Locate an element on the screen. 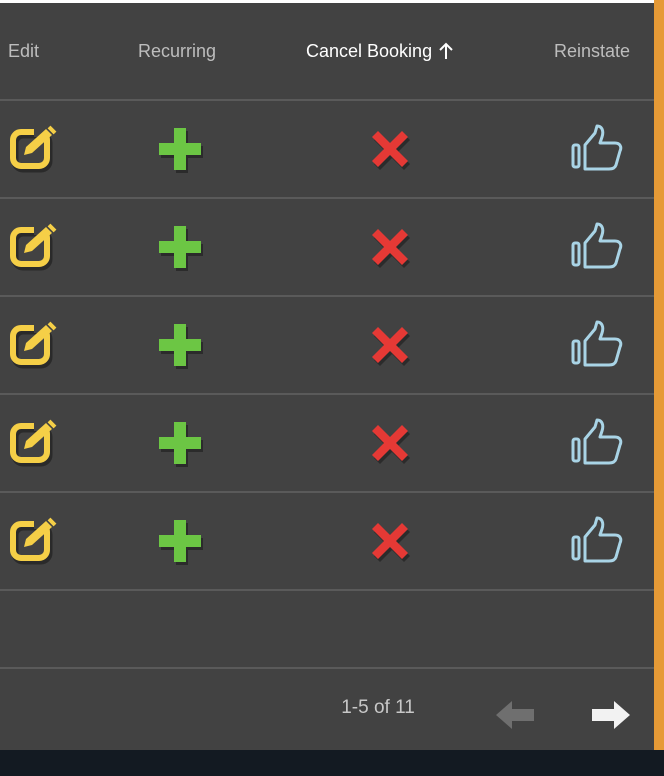 The image size is (664, 776). column-header-cancel-booking: Cancel Booking is located at coordinates (380, 51).